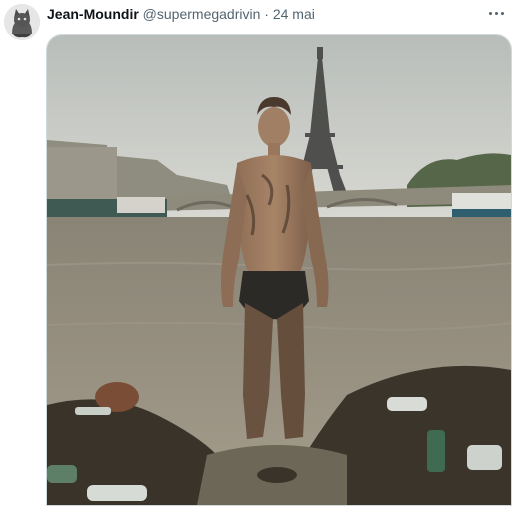  Describe the element at coordinates (202, 14) in the screenshot. I see `author-handle: @supermegadrivin` at that location.